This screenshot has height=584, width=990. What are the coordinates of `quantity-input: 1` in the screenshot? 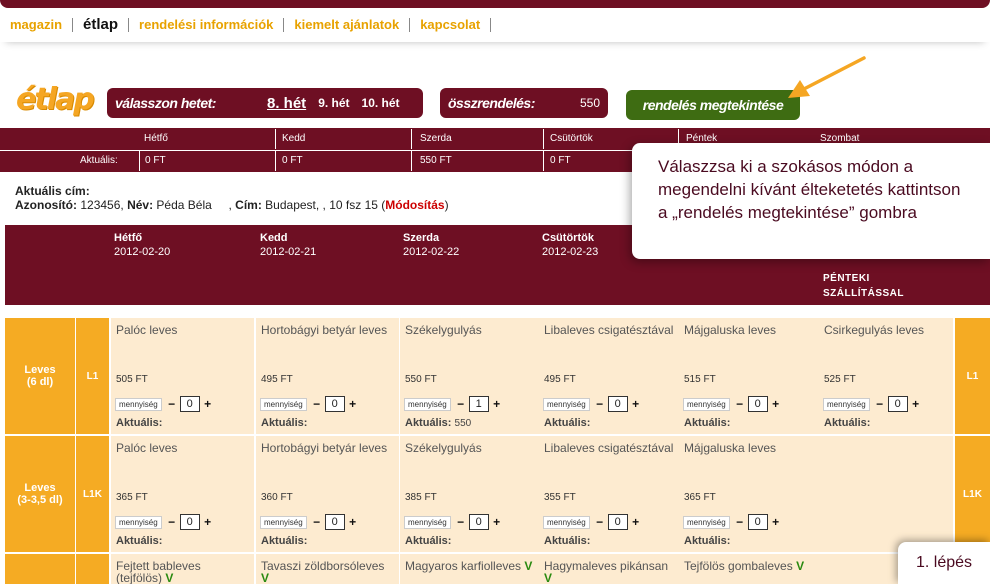 It's located at (478, 404).